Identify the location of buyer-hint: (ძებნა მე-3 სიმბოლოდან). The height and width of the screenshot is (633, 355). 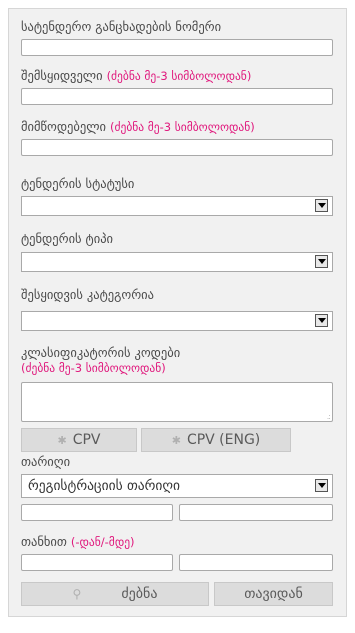
(179, 76).